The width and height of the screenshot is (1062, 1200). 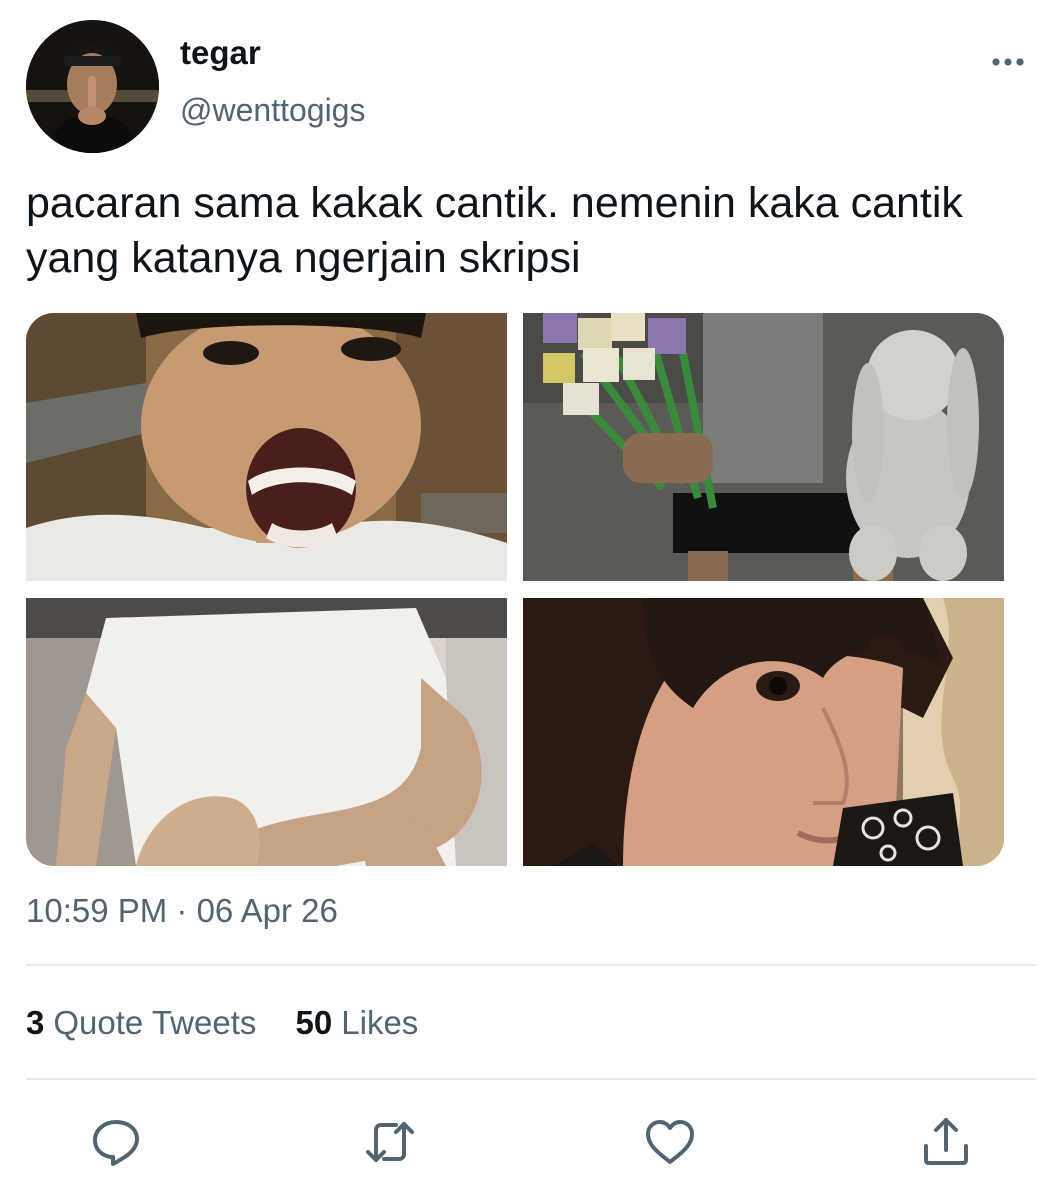 I want to click on tulips-and-bunny-plush-photo, so click(x=763, y=447).